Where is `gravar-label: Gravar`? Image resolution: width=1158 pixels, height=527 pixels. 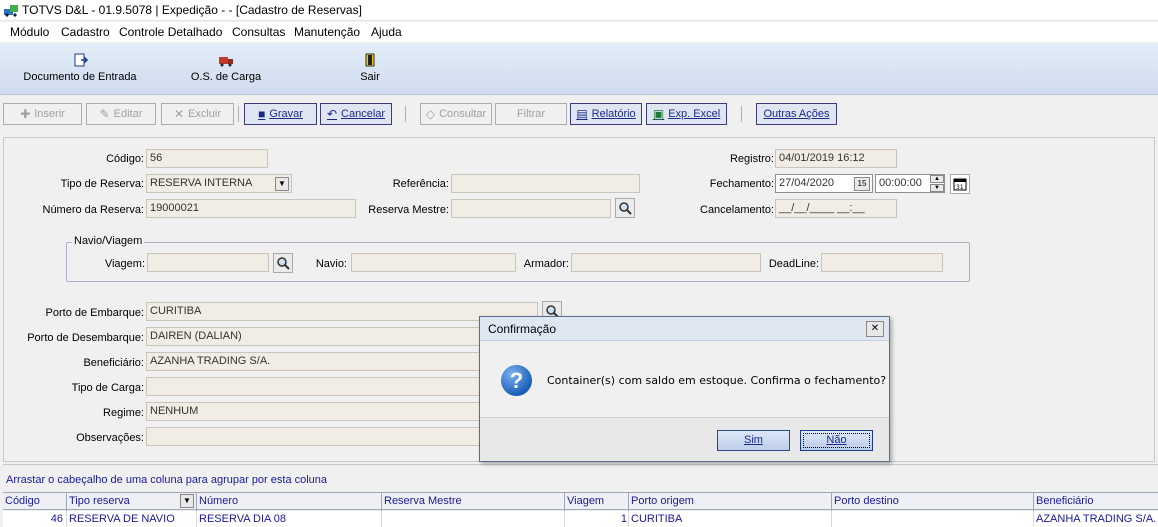 gravar-label: Gravar is located at coordinates (286, 114).